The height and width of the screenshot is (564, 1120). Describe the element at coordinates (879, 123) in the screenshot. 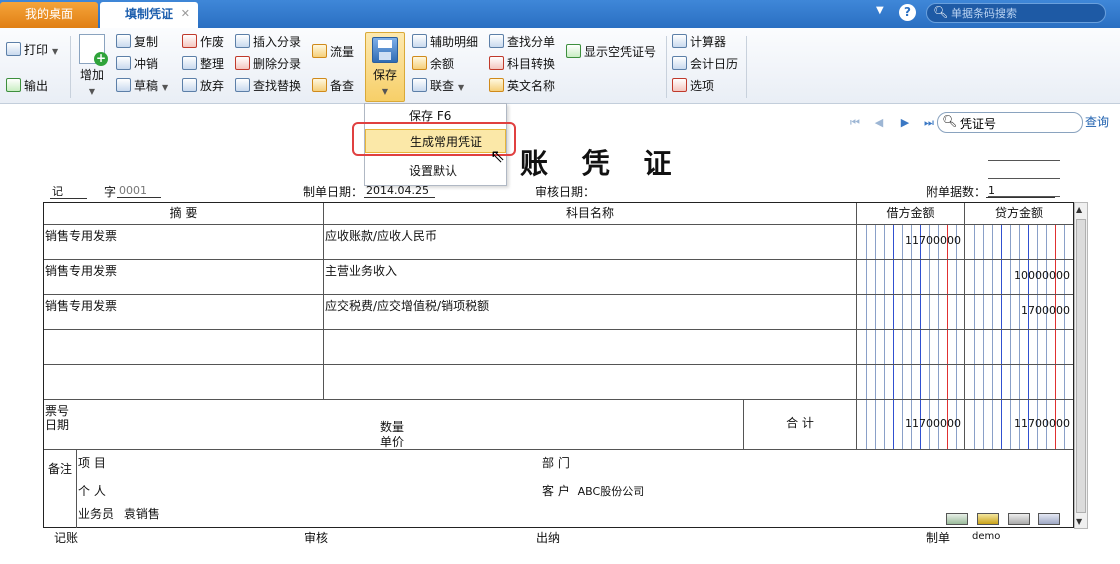

I see `previous-record-icon: ◀` at that location.